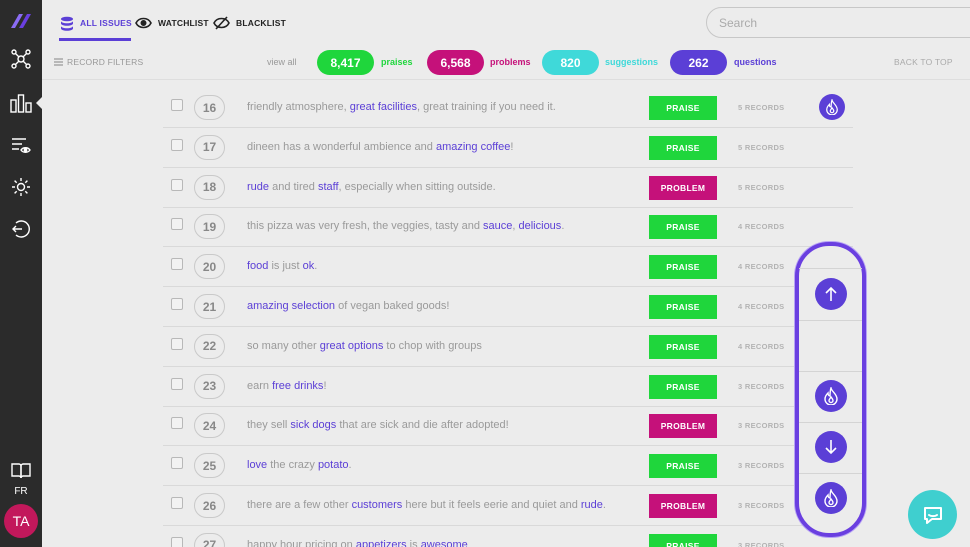 Image resolution: width=970 pixels, height=547 pixels. Describe the element at coordinates (309, 266) in the screenshot. I see `keyword-highlight: ok` at that location.